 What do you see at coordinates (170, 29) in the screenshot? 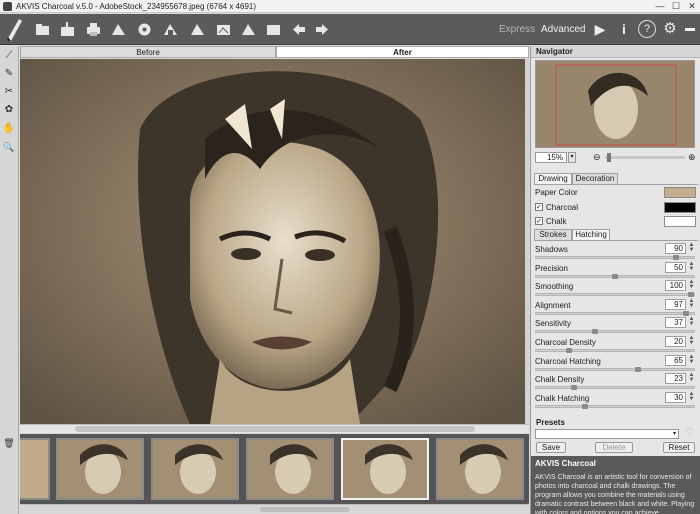
I see `batch-icon` at bounding box center [170, 29].